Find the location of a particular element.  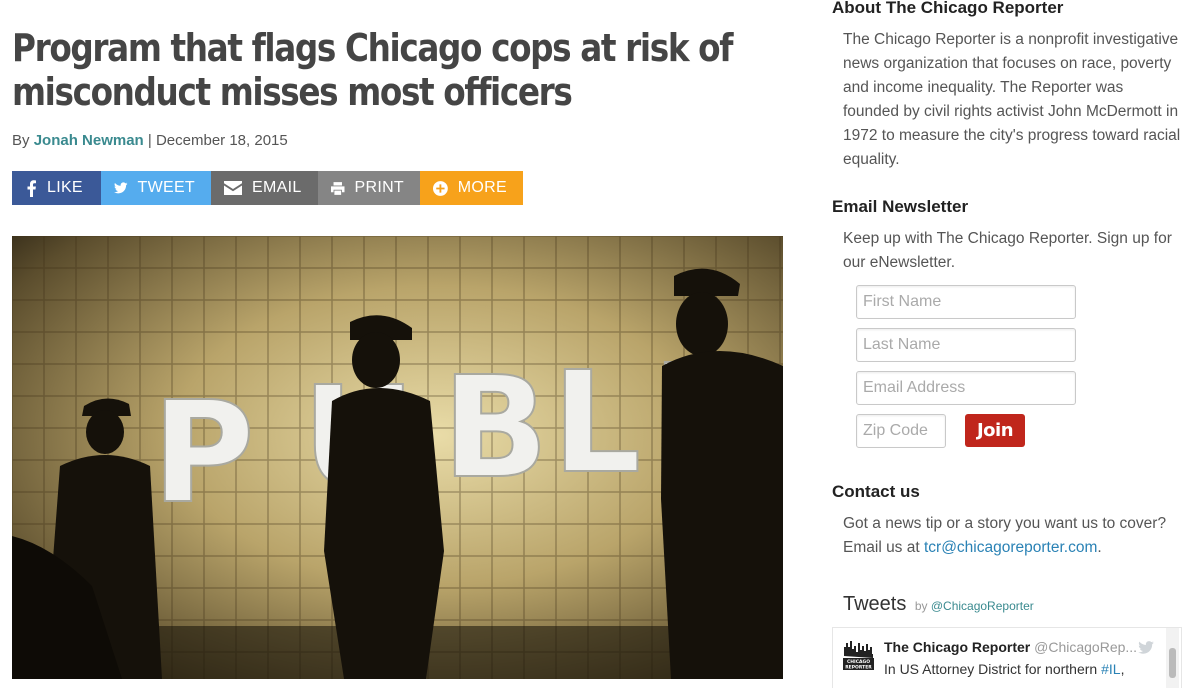

join-button: Join is located at coordinates (995, 430).